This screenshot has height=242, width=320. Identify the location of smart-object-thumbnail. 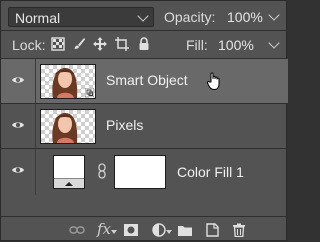
(68, 81).